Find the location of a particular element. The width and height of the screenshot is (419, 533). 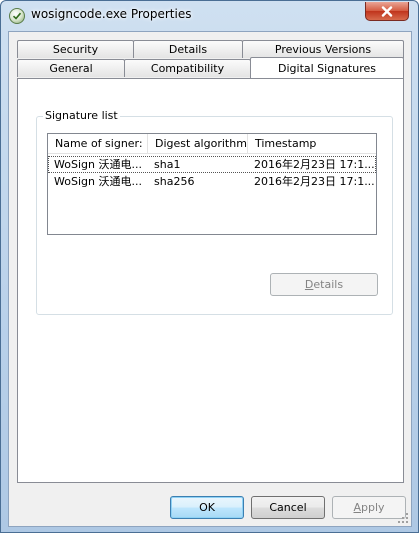

tab-label: General is located at coordinates (71, 68).